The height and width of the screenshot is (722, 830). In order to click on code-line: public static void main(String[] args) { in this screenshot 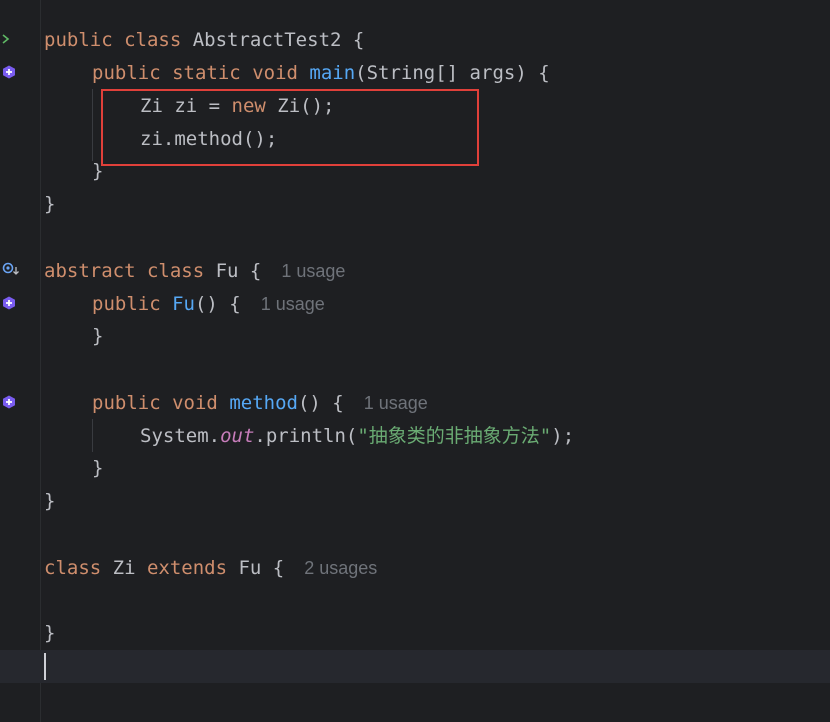, I will do `click(415, 73)`.